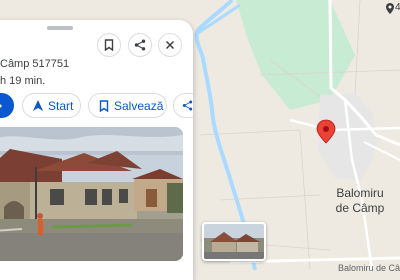 This screenshot has width=400, height=280. Describe the element at coordinates (1, 105) in the screenshot. I see `directions-icon` at that location.